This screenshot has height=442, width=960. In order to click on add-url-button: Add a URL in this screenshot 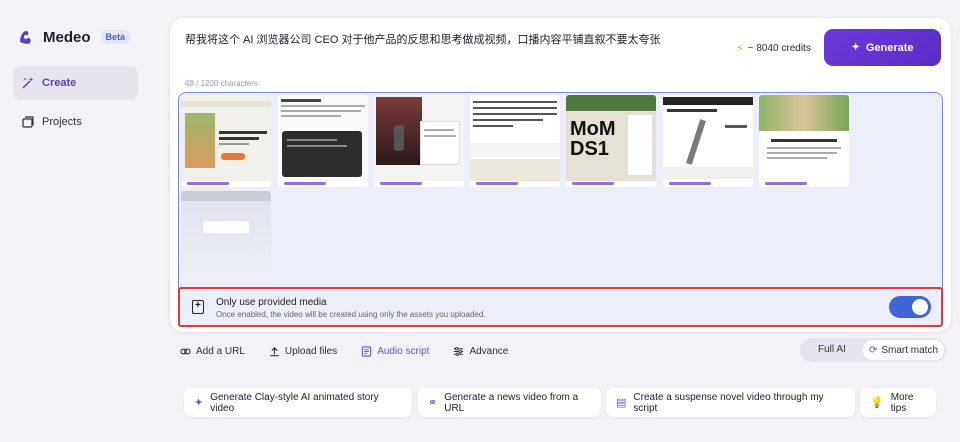, I will do `click(212, 351)`.